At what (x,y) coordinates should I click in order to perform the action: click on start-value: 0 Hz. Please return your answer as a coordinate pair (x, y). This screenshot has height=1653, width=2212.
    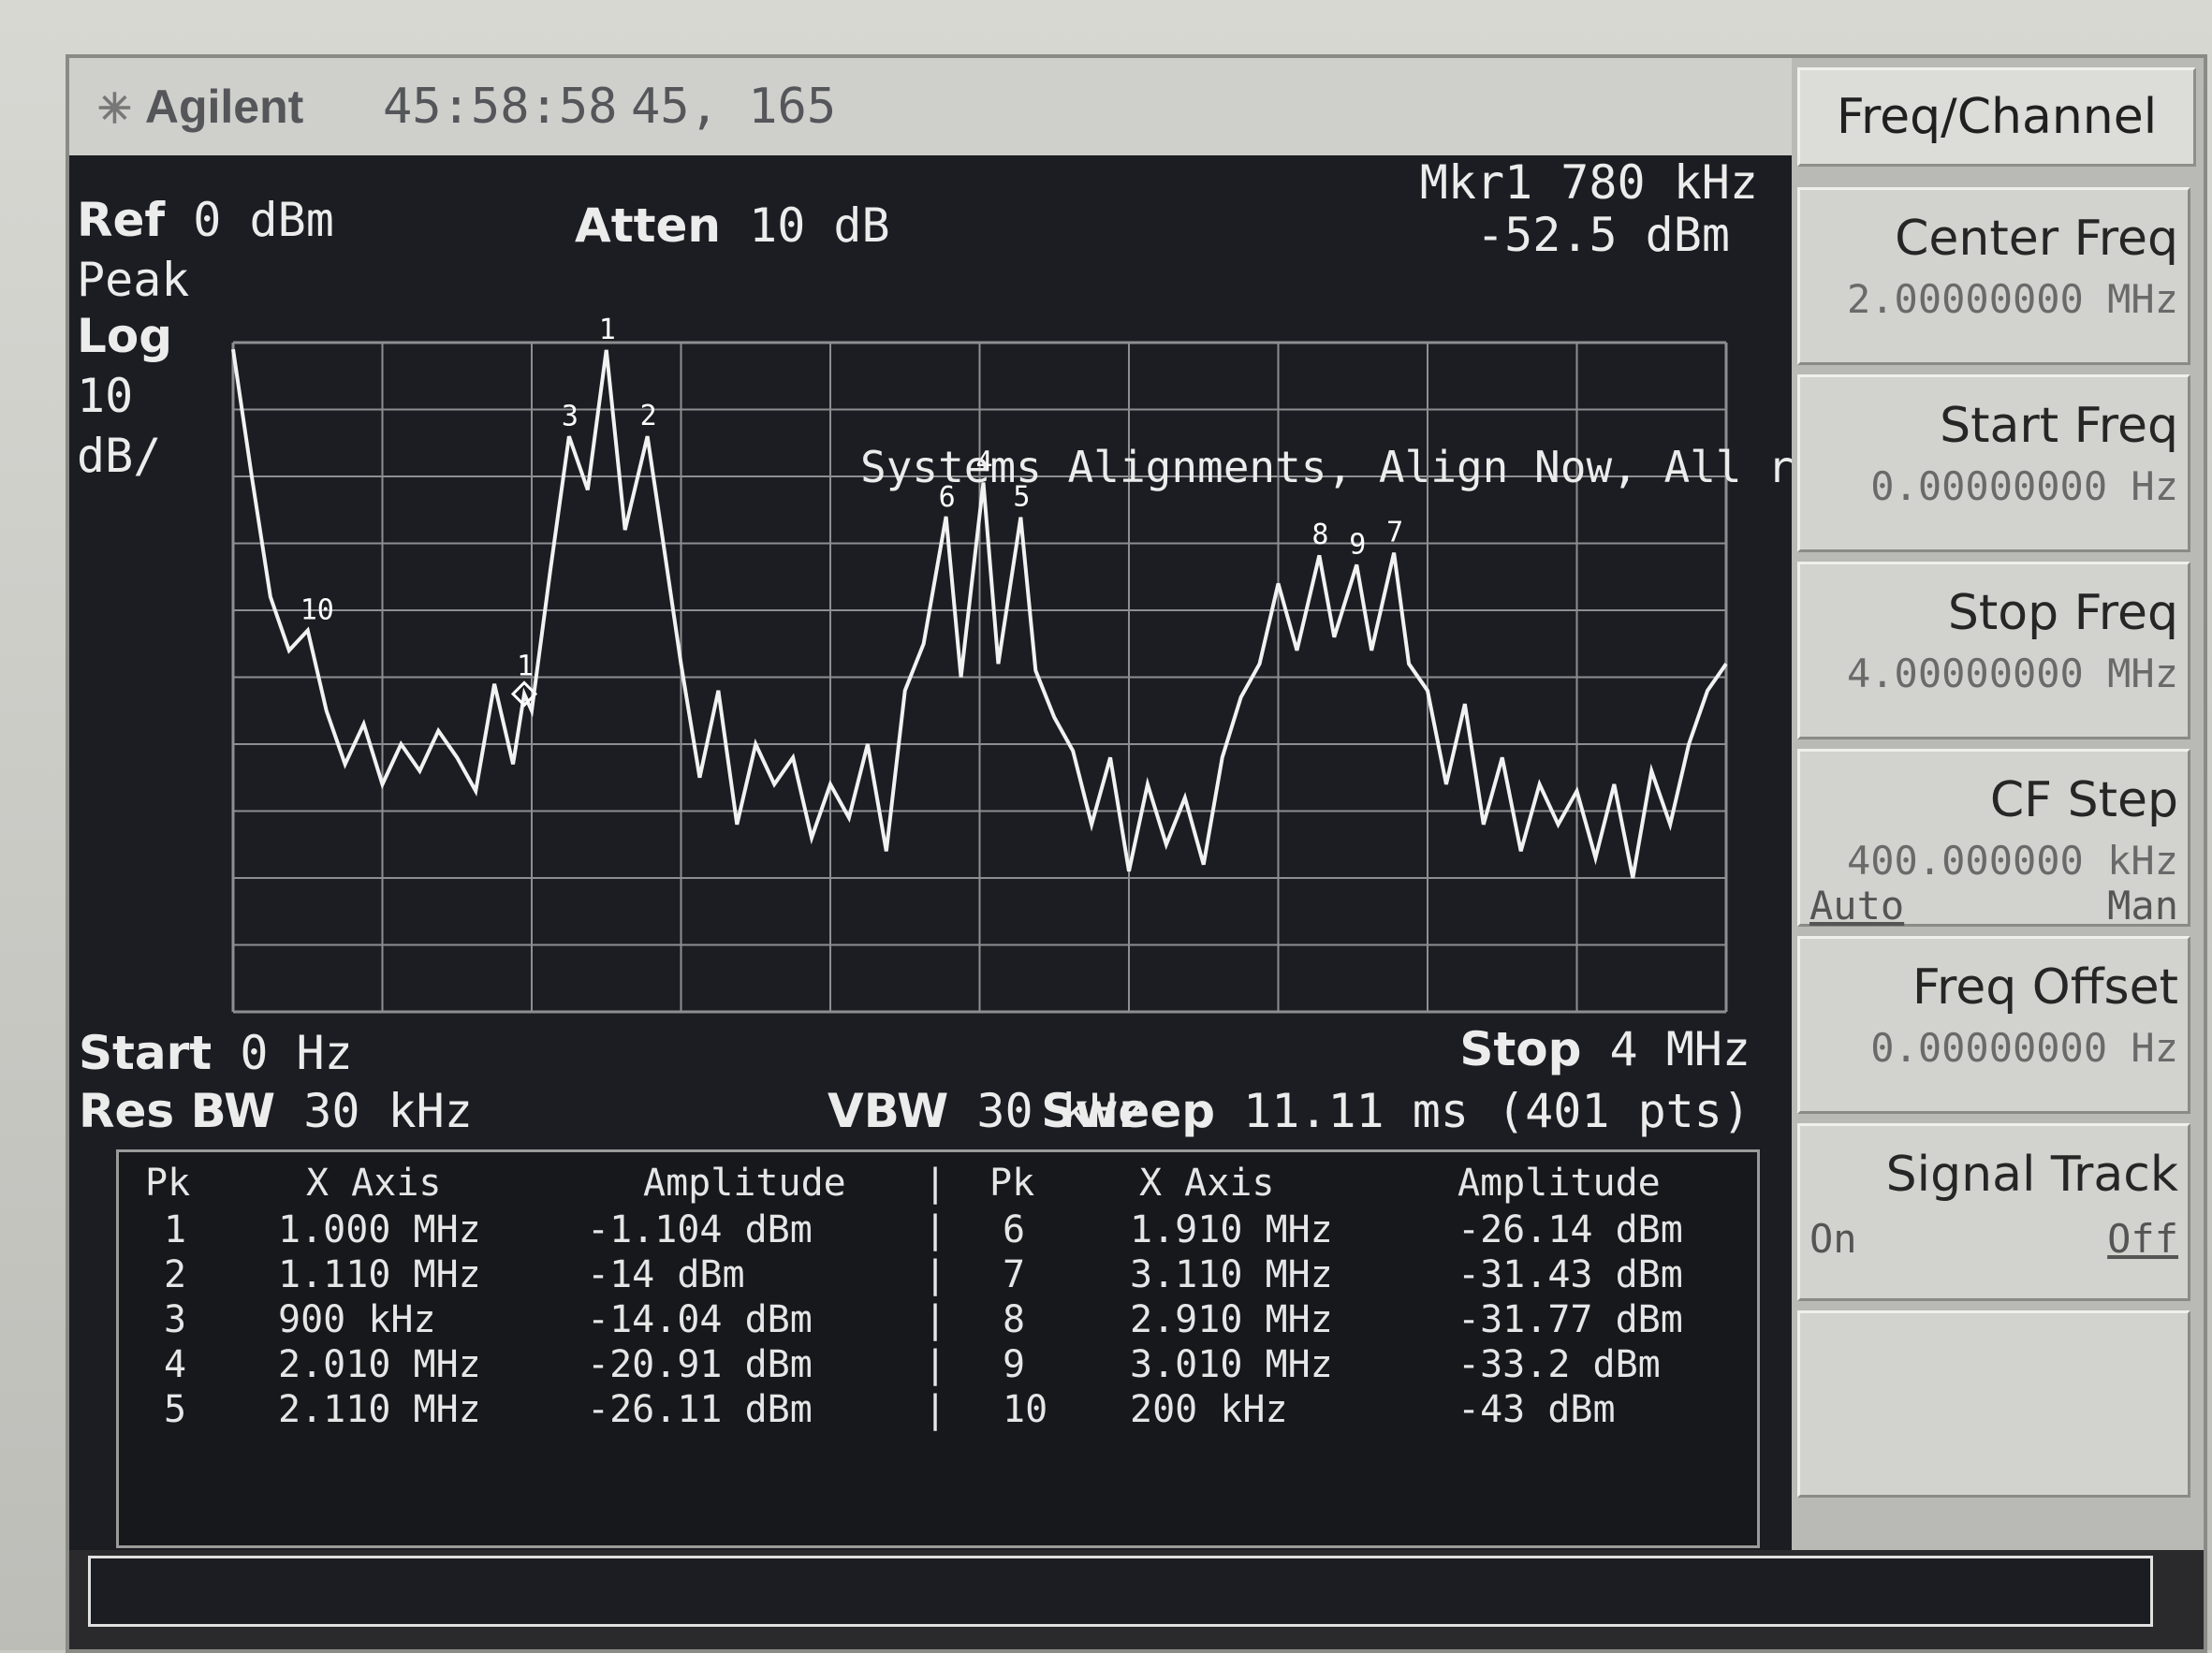
    Looking at the image, I should click on (296, 1053).